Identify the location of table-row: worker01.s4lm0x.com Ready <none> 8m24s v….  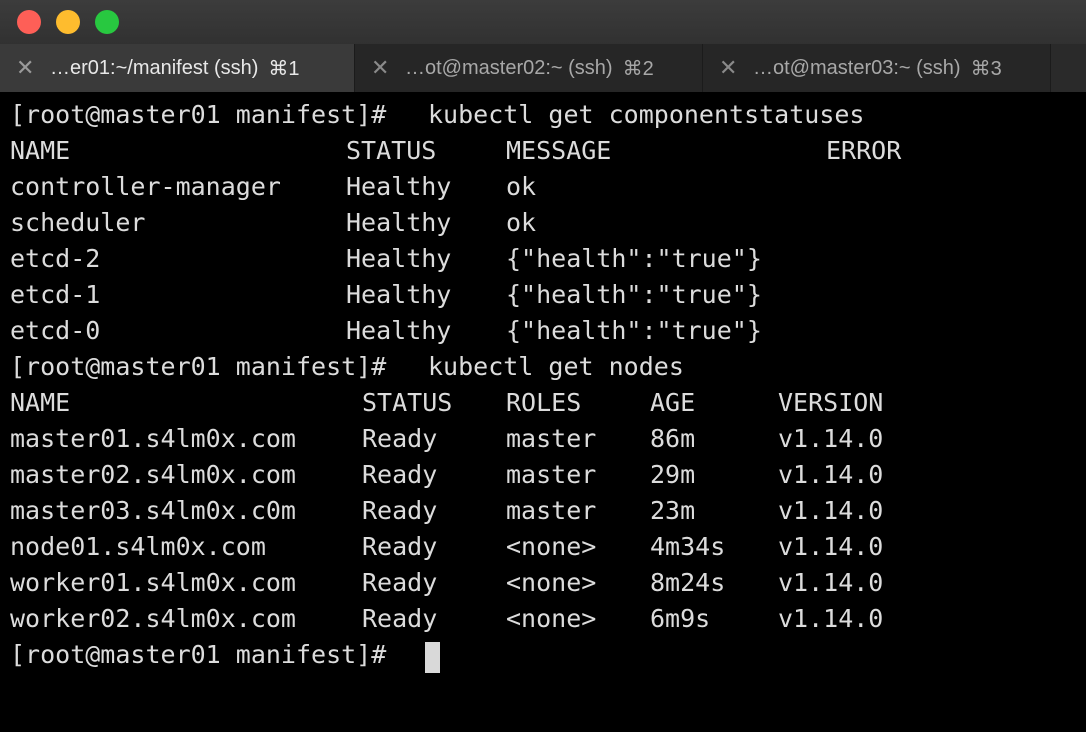
(446, 583).